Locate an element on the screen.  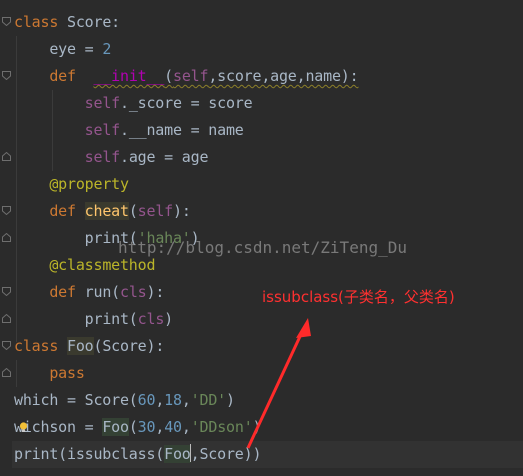
annotation-arrow-icon is located at coordinates (278, 383).